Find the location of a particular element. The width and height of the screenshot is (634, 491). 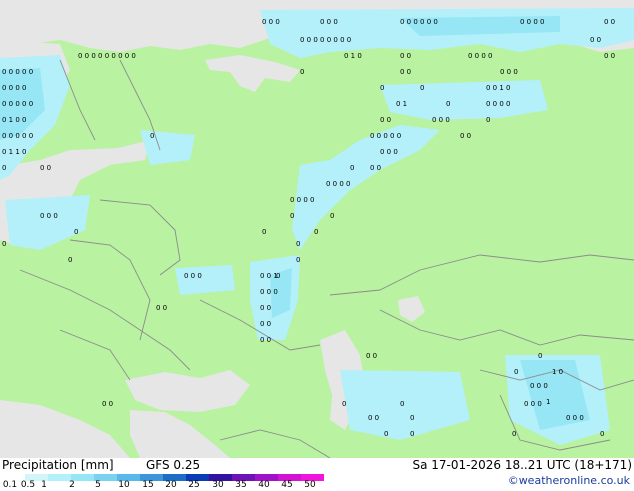

scale-tick-label: 45 is located at coordinates (287, 485).